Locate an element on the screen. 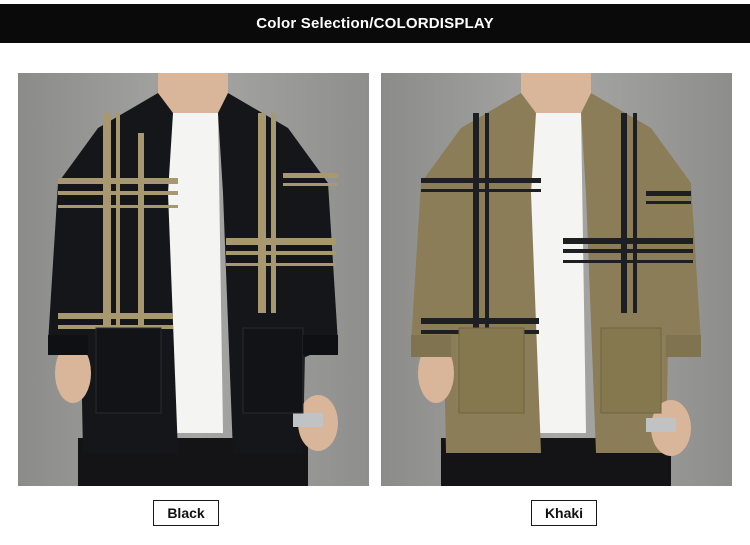 The height and width of the screenshot is (545, 750). color-option-black: Black is located at coordinates (186, 513).